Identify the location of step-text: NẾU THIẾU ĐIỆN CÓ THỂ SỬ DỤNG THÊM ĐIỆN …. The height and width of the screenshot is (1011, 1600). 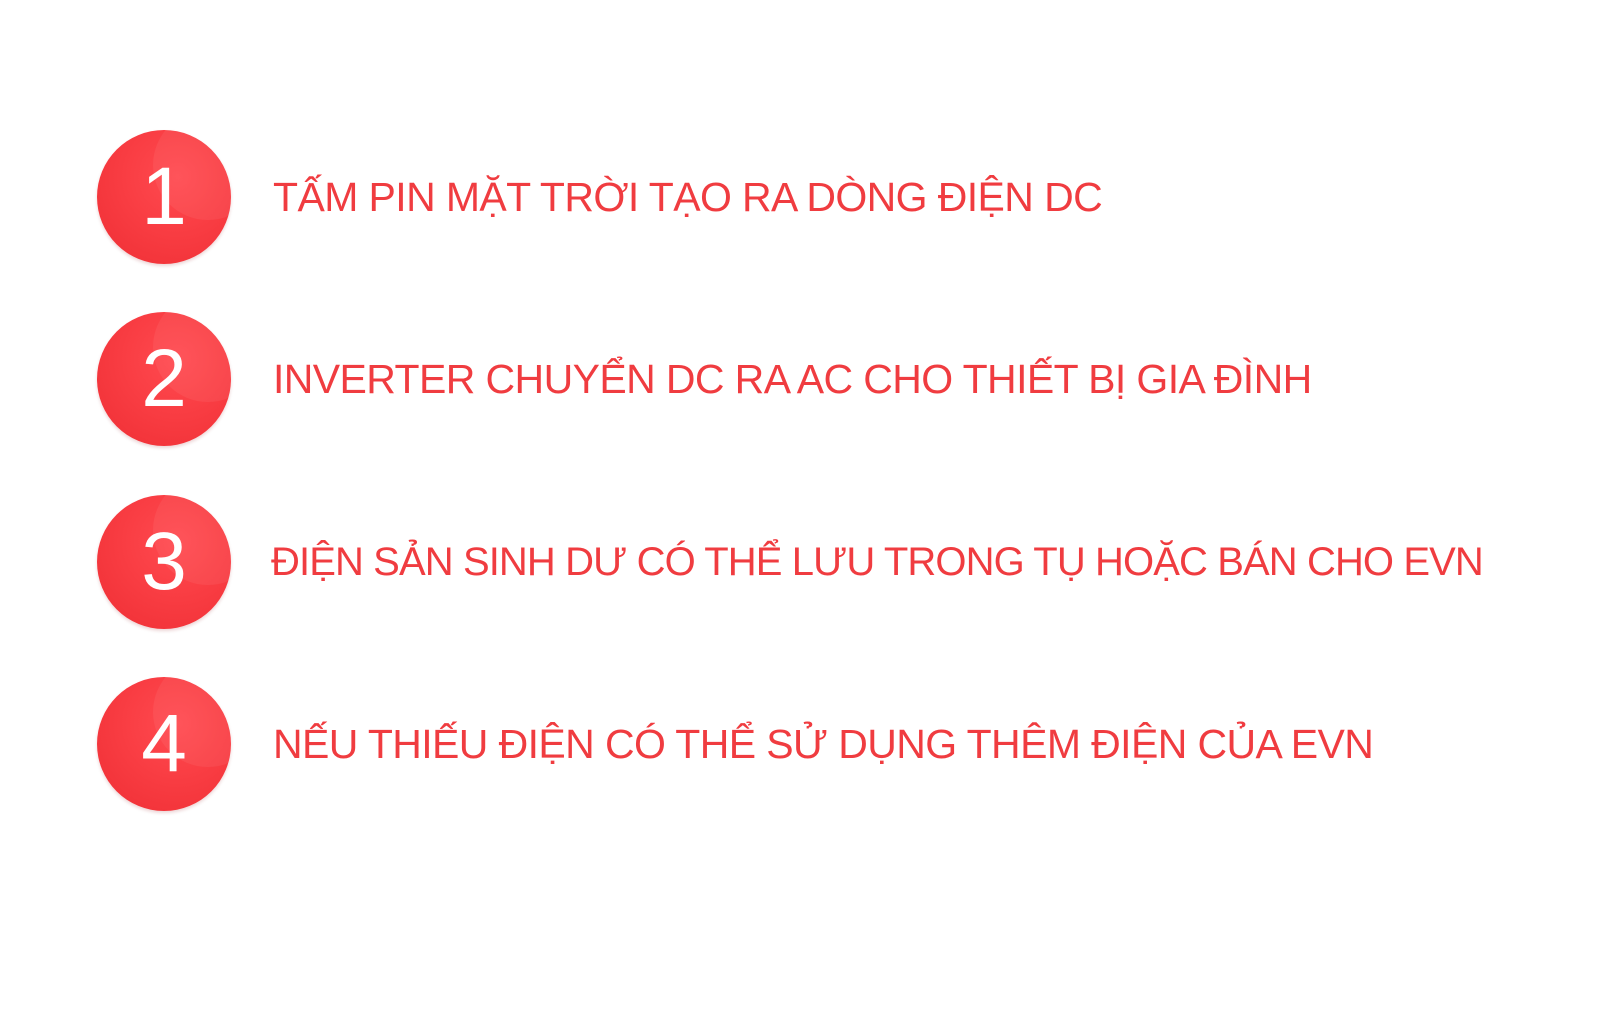
(823, 744).